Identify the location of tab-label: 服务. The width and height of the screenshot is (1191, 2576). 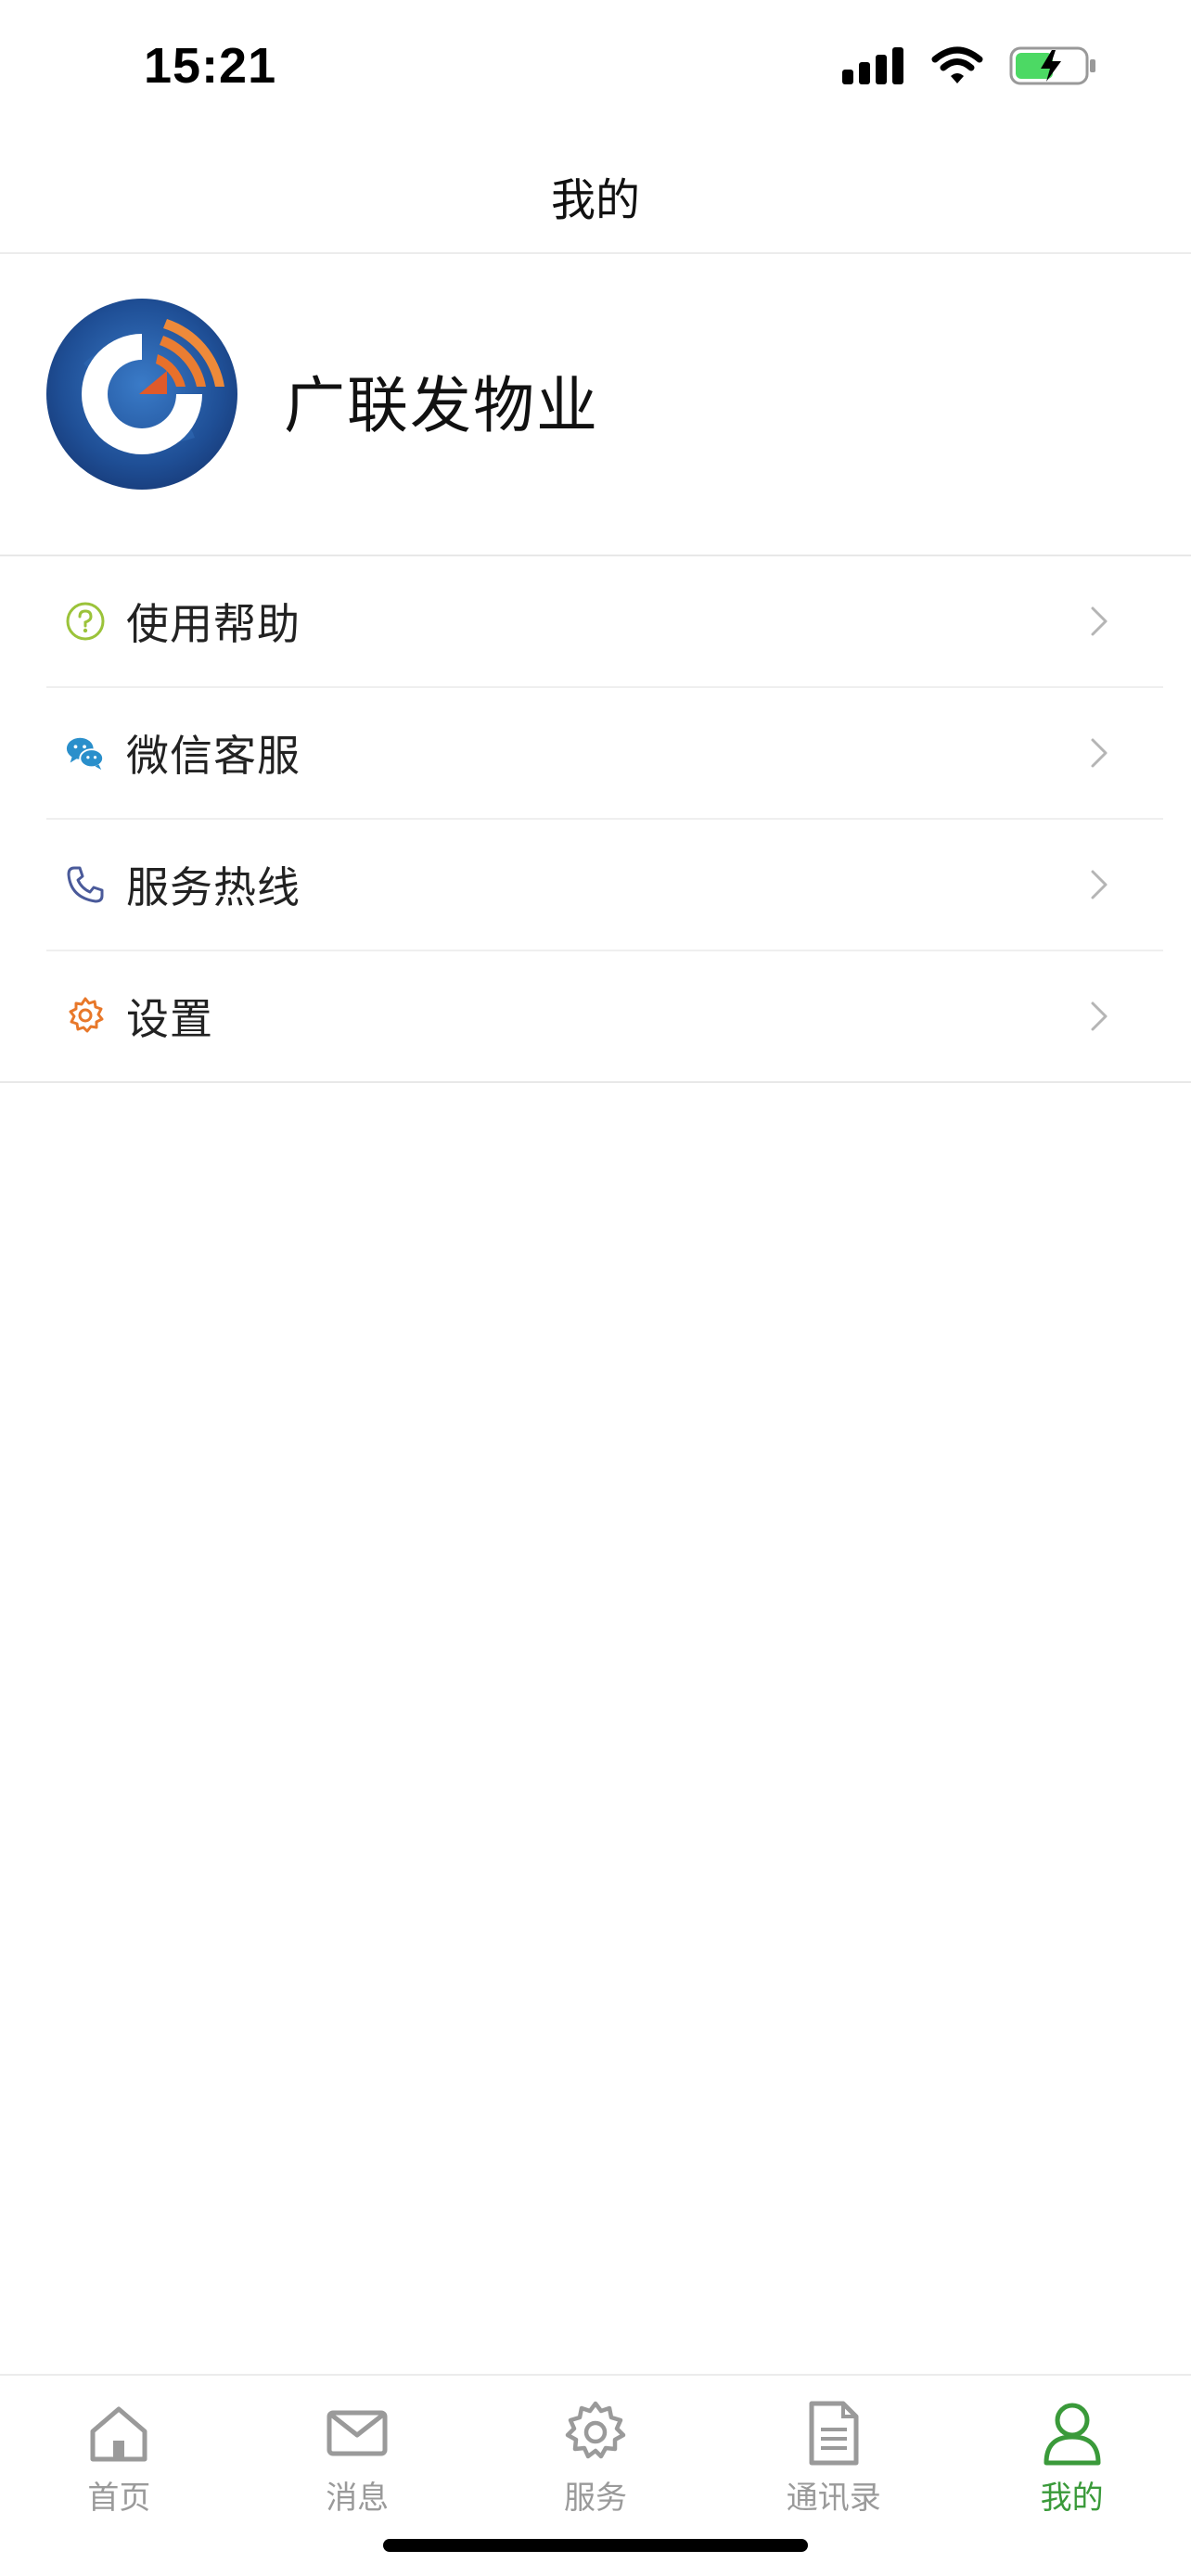
(595, 2499).